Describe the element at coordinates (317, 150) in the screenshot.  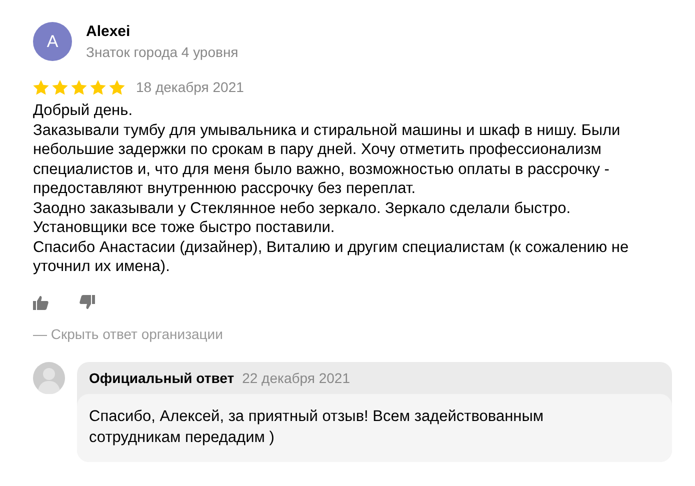
I see `review-text-line: небольшие задержки по срокам в пару дней. Хочу отметить профессионализм` at that location.